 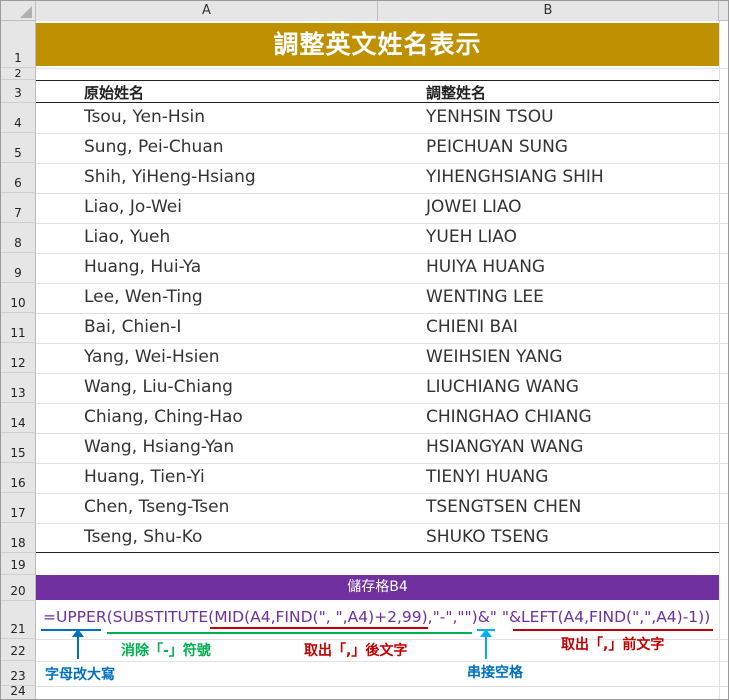 I want to click on row-header-11: 11, so click(x=18, y=328).